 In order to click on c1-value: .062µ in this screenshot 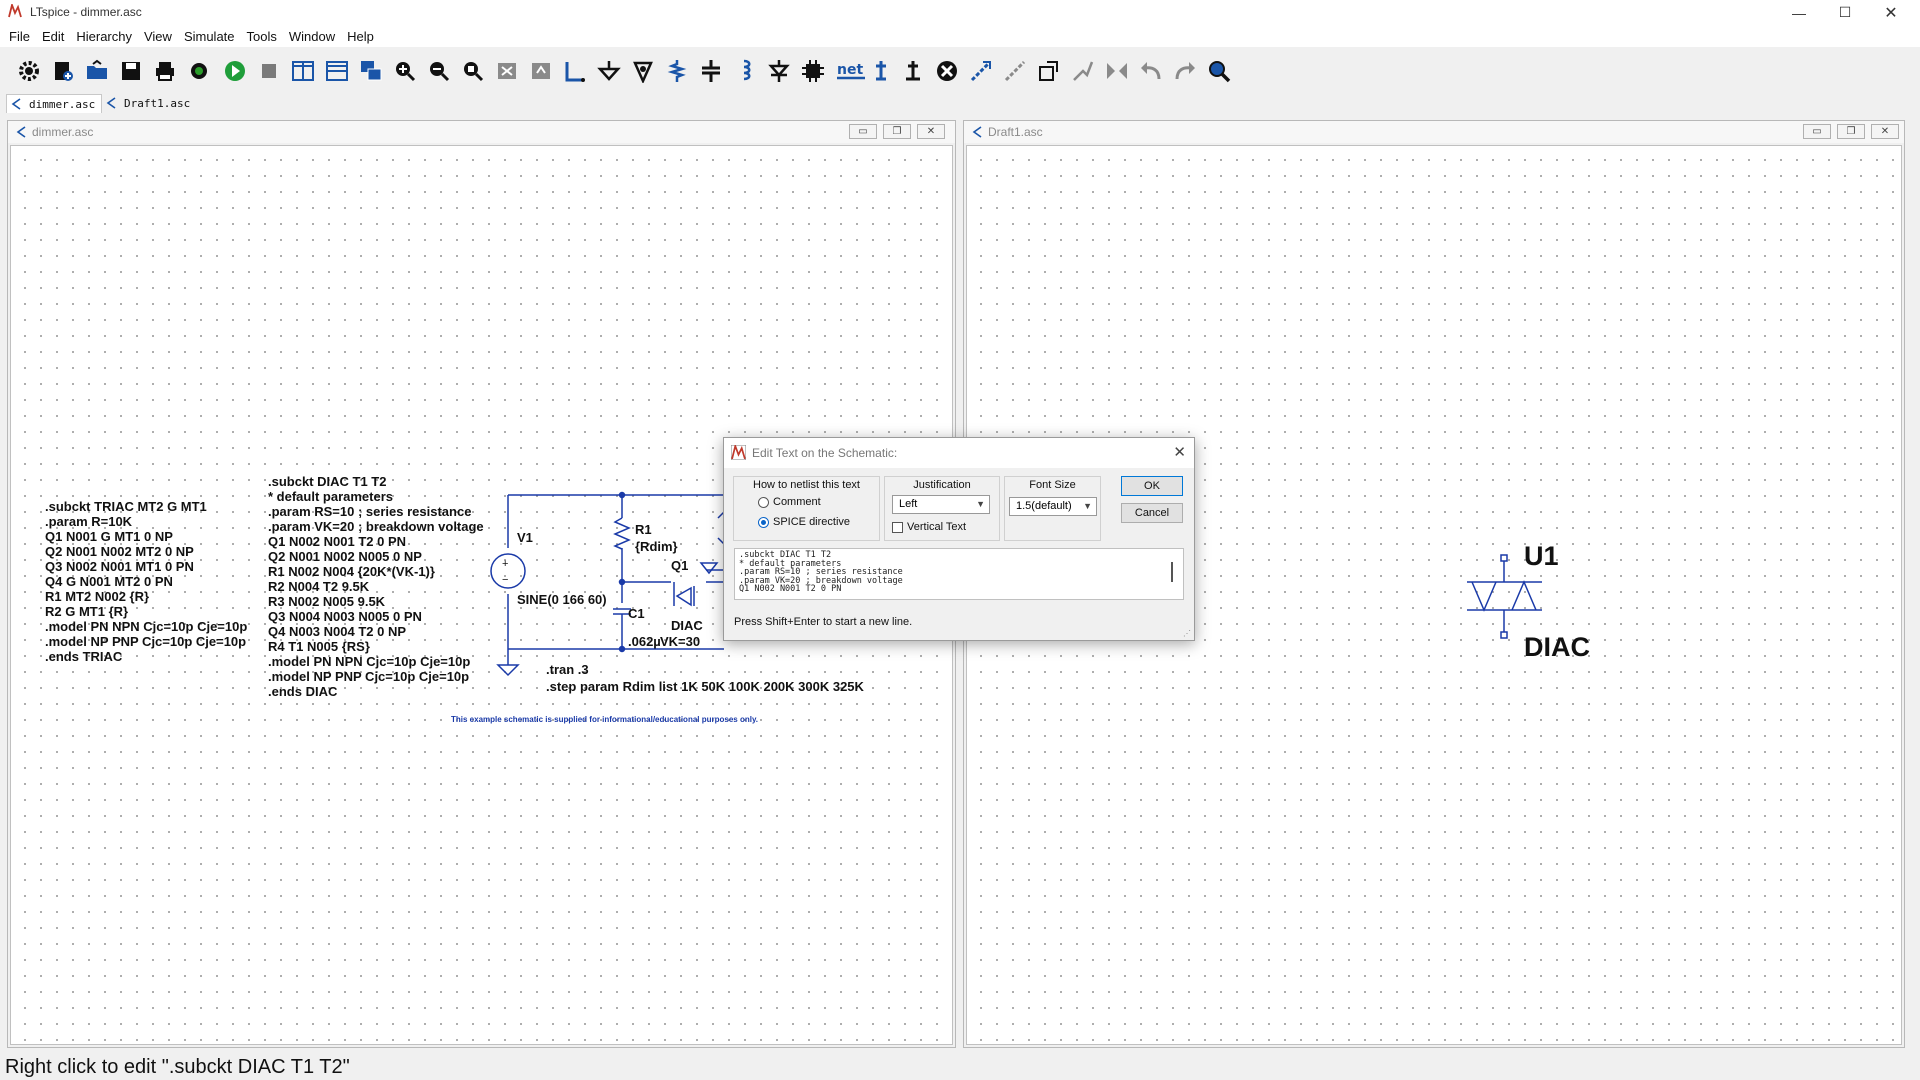, I will do `click(644, 641)`.